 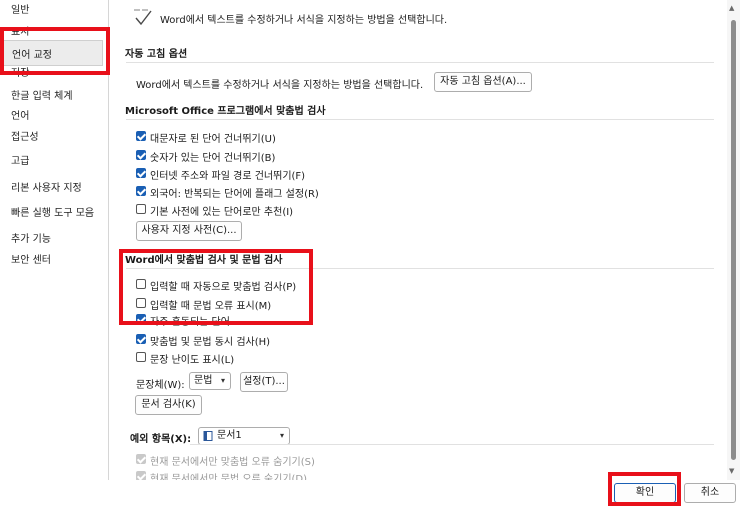 What do you see at coordinates (210, 342) in the screenshot?
I see `checkbox-label: 맞춤법 및 문법 동시 검사(H)` at bounding box center [210, 342].